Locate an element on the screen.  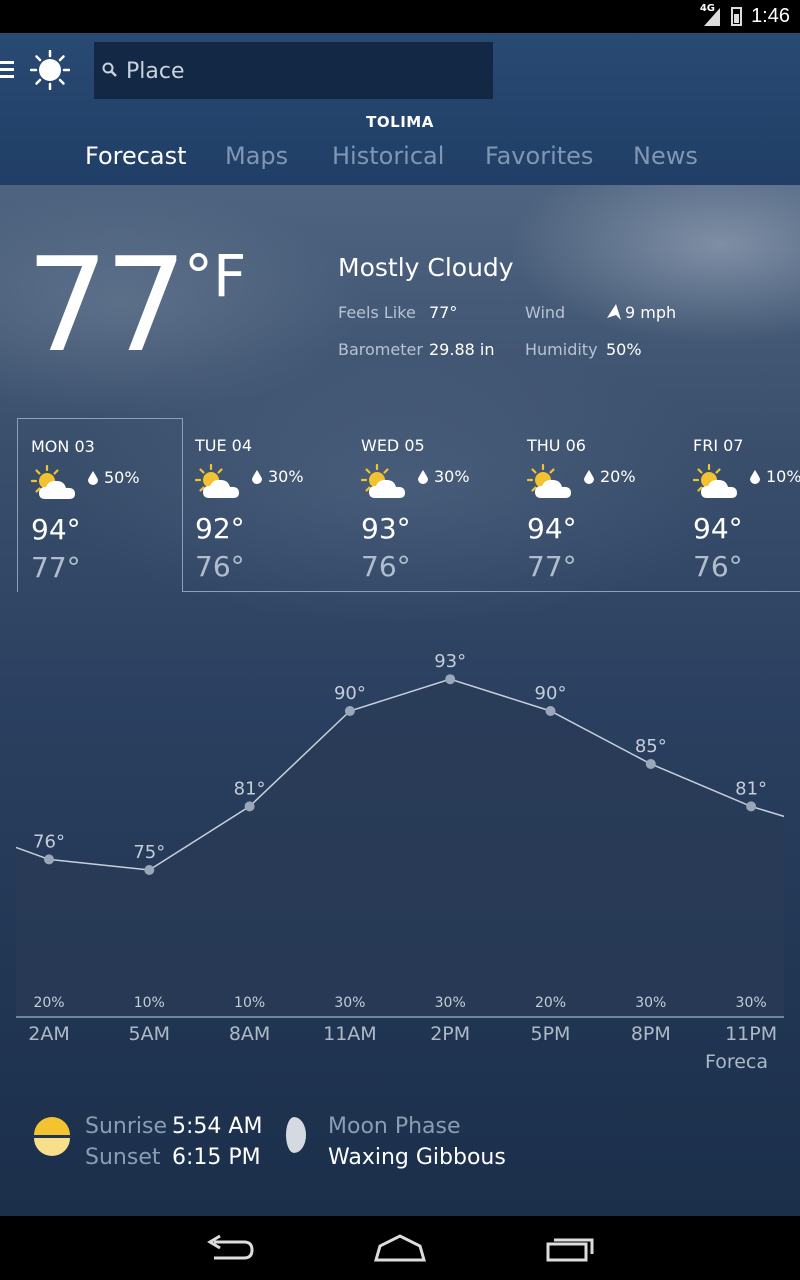
recents-icon is located at coordinates (570, 1248).